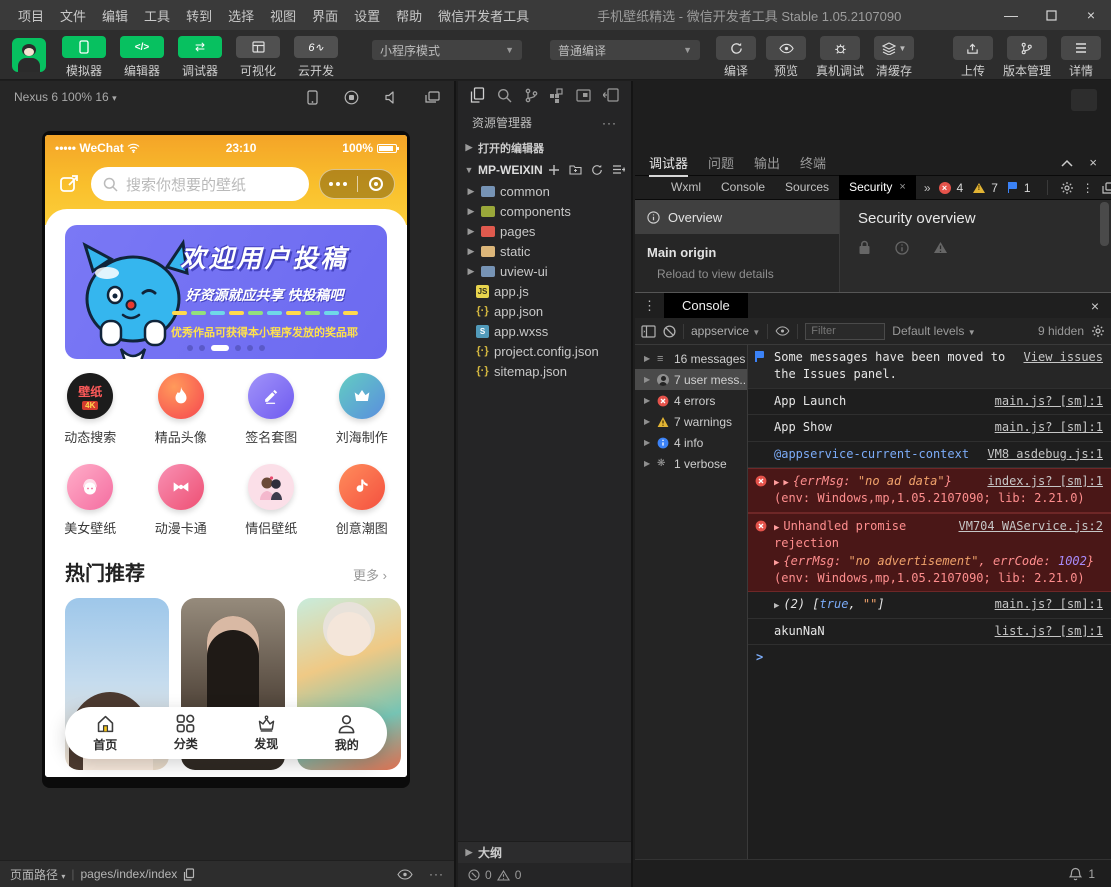 The width and height of the screenshot is (1111, 887). I want to click on close-tab-icon: ×, so click(902, 187).